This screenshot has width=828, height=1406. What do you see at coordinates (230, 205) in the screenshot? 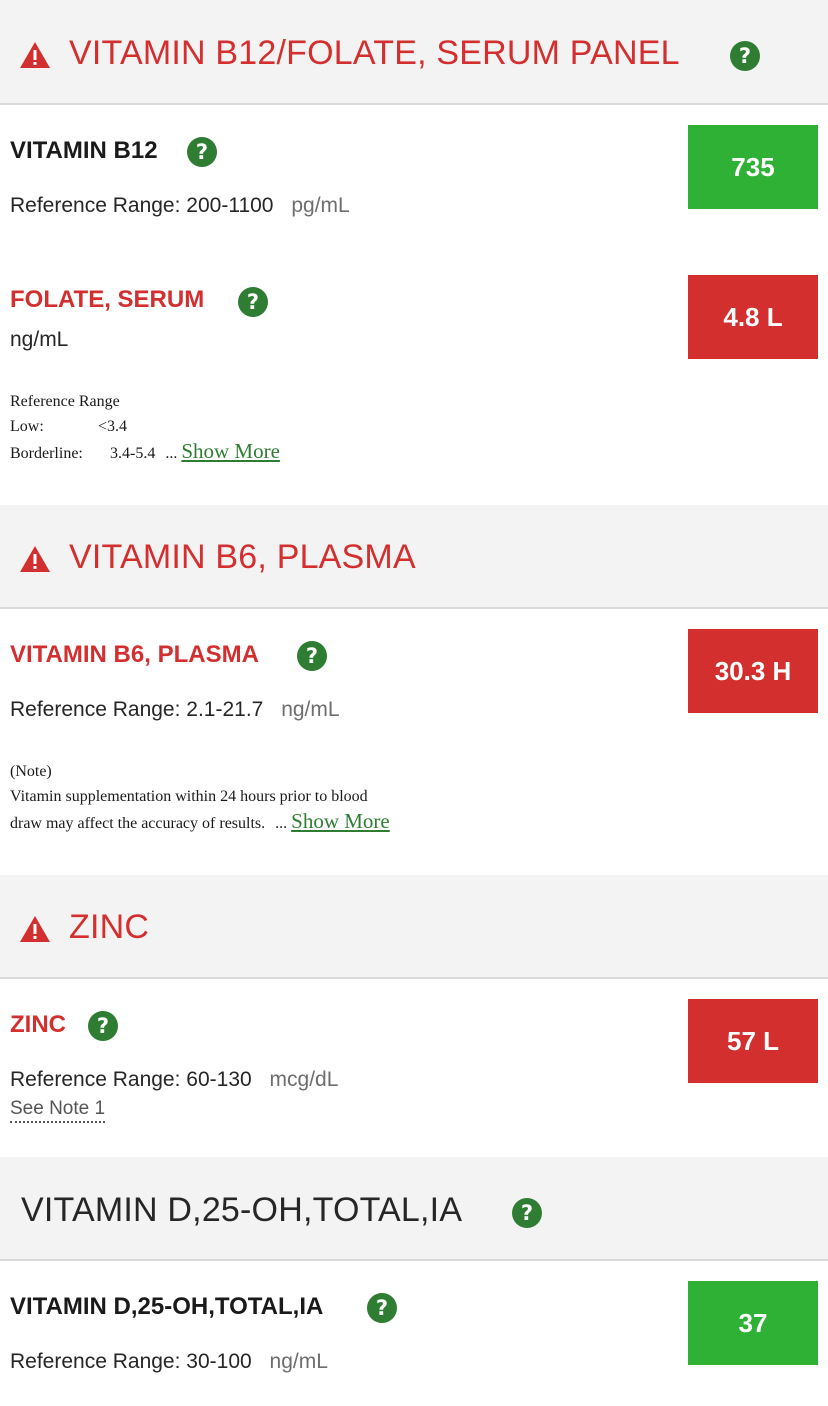
I see `reference-range-value: 200-1100` at bounding box center [230, 205].